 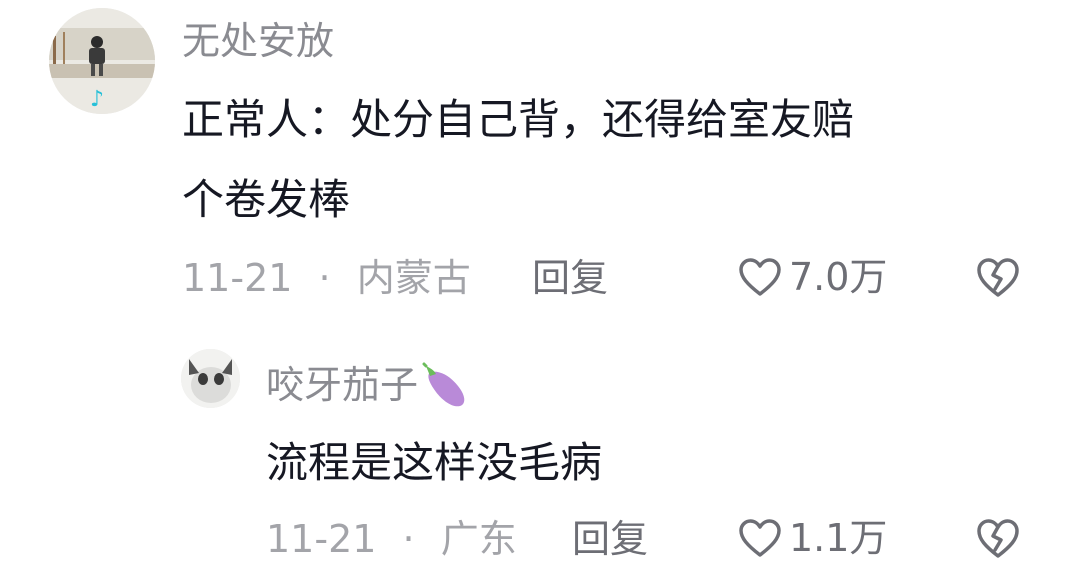 I want to click on like-button: 7.0万, so click(x=812, y=277).